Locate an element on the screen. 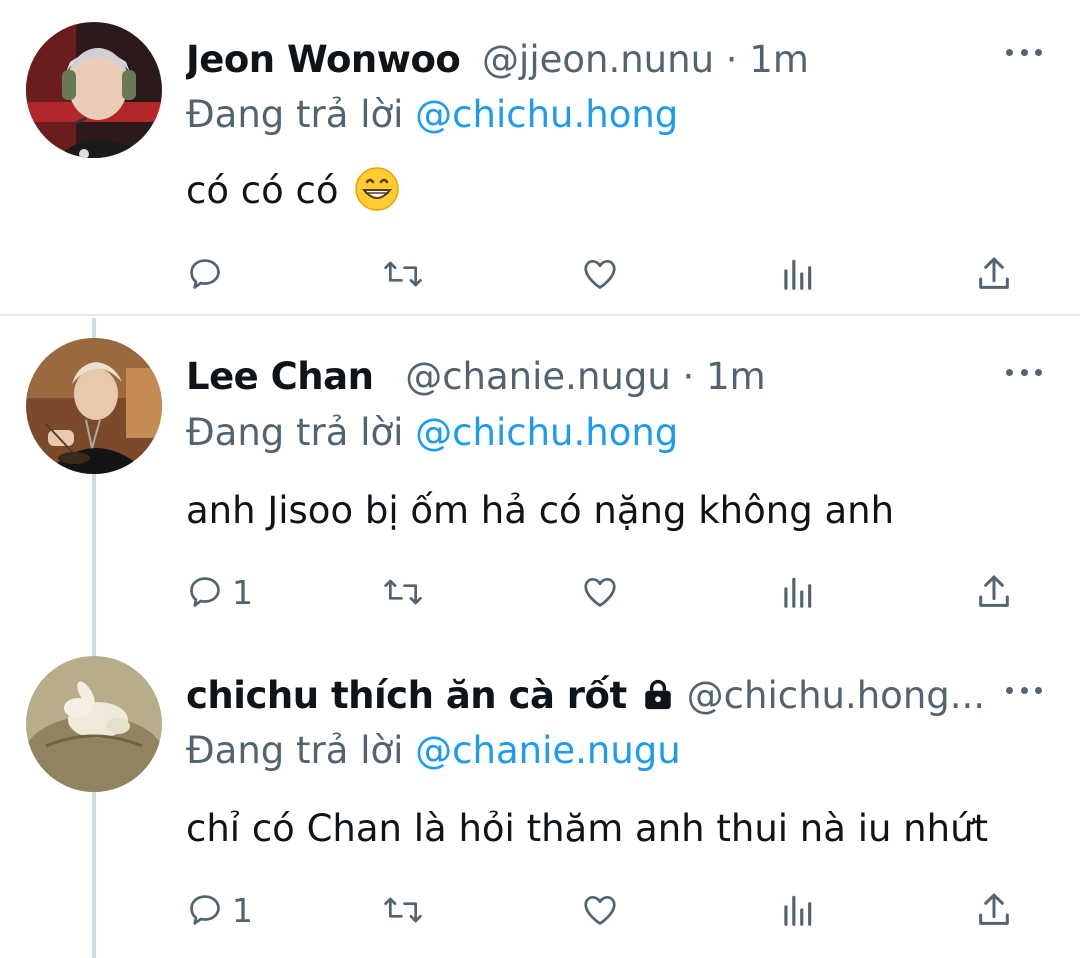 The width and height of the screenshot is (1080, 958). tweet-text: anh Jisoo bị ốm hả có nặng không anh is located at coordinates (540, 511).